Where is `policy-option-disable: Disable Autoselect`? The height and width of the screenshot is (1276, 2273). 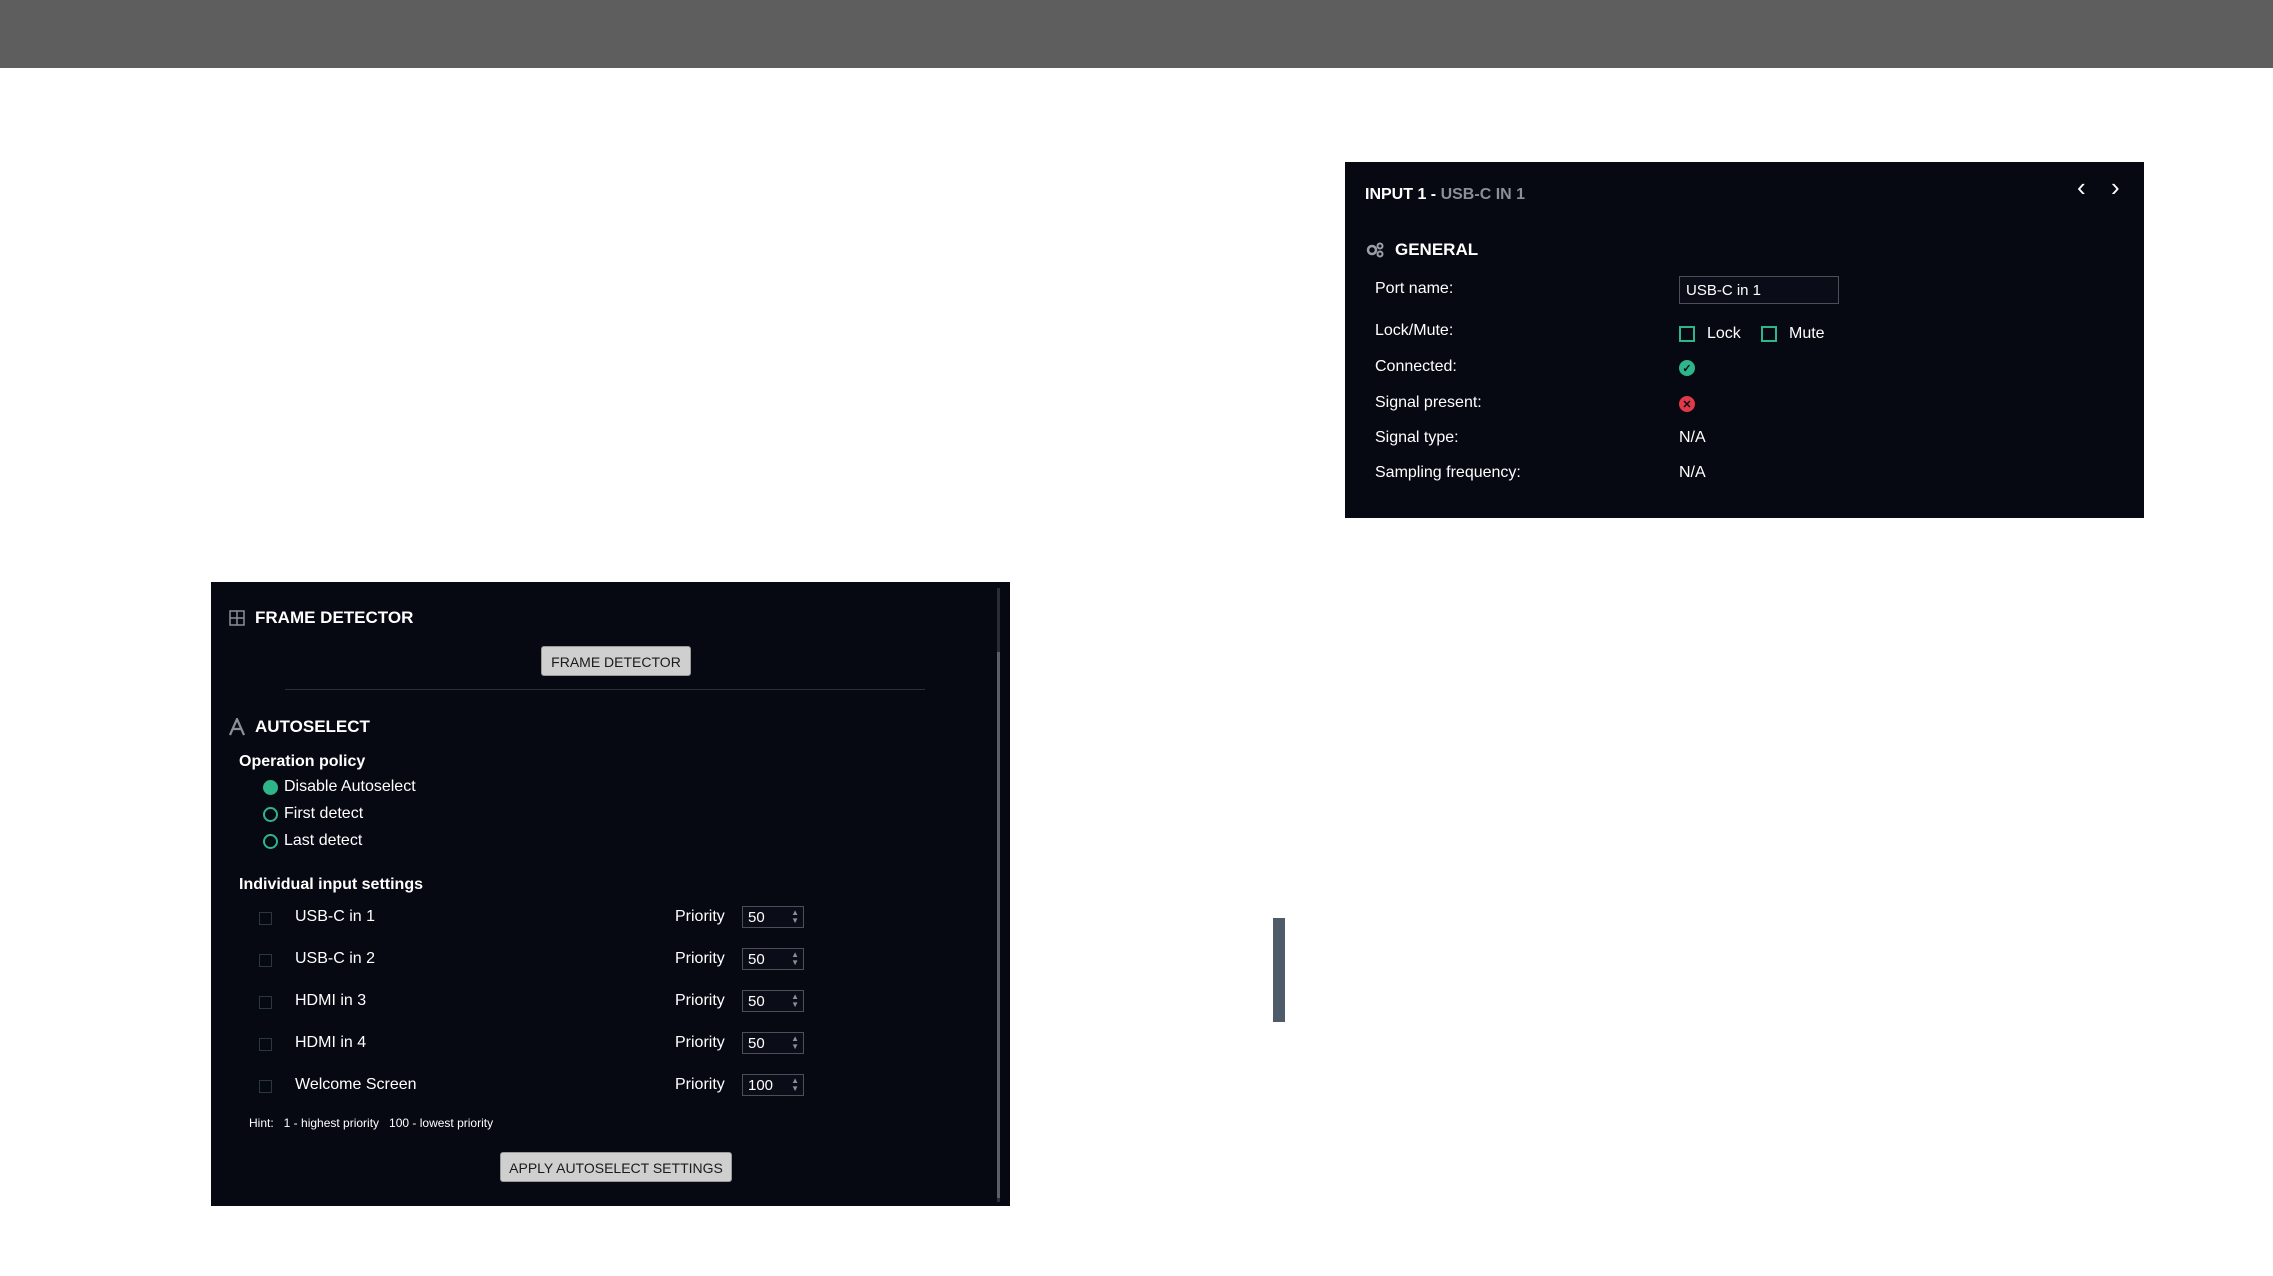
policy-option-disable: Disable Autoselect is located at coordinates (339, 787).